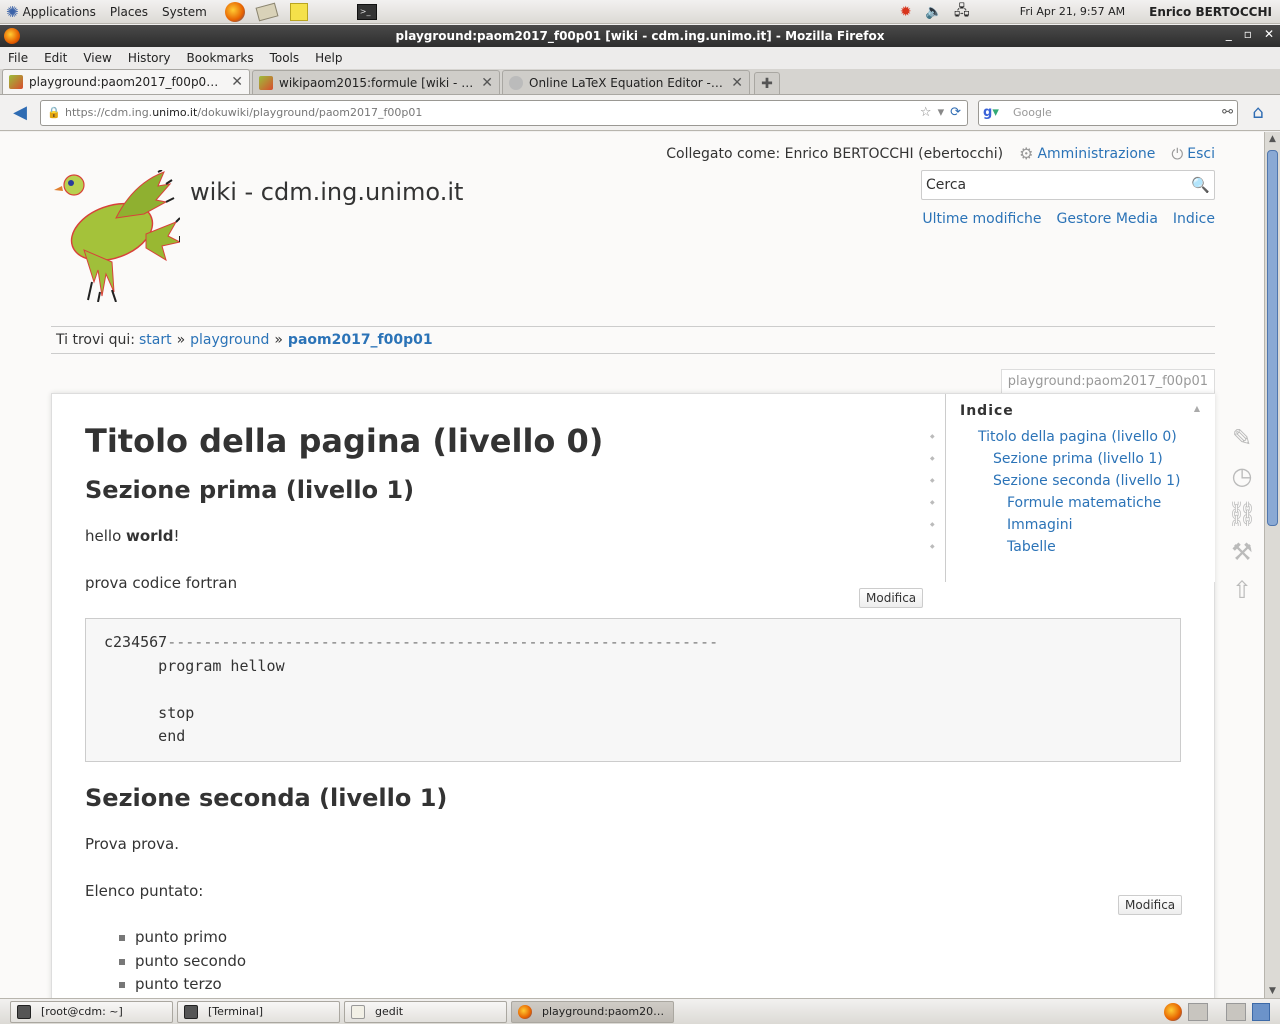  What do you see at coordinates (91, 1011) in the screenshot?
I see `taskbar-root-terminal: [root@cdm: ~]` at bounding box center [91, 1011].